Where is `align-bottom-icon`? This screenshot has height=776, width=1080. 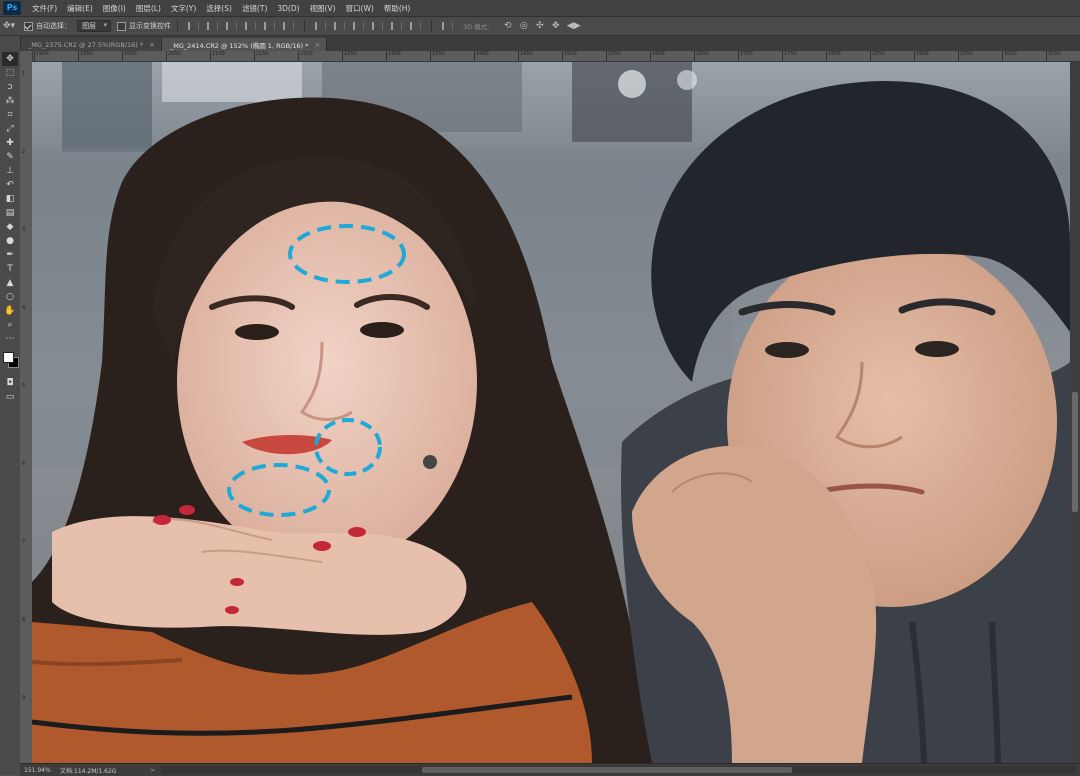
align-bottom-icon is located at coordinates (232, 26).